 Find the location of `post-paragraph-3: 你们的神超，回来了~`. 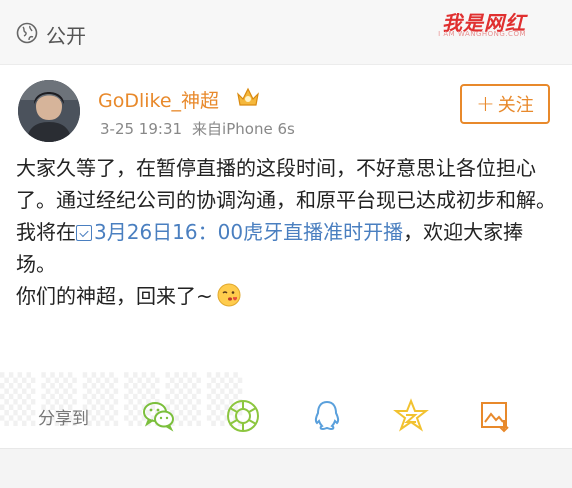

post-paragraph-3: 你们的神超，回来了~ is located at coordinates (286, 296).